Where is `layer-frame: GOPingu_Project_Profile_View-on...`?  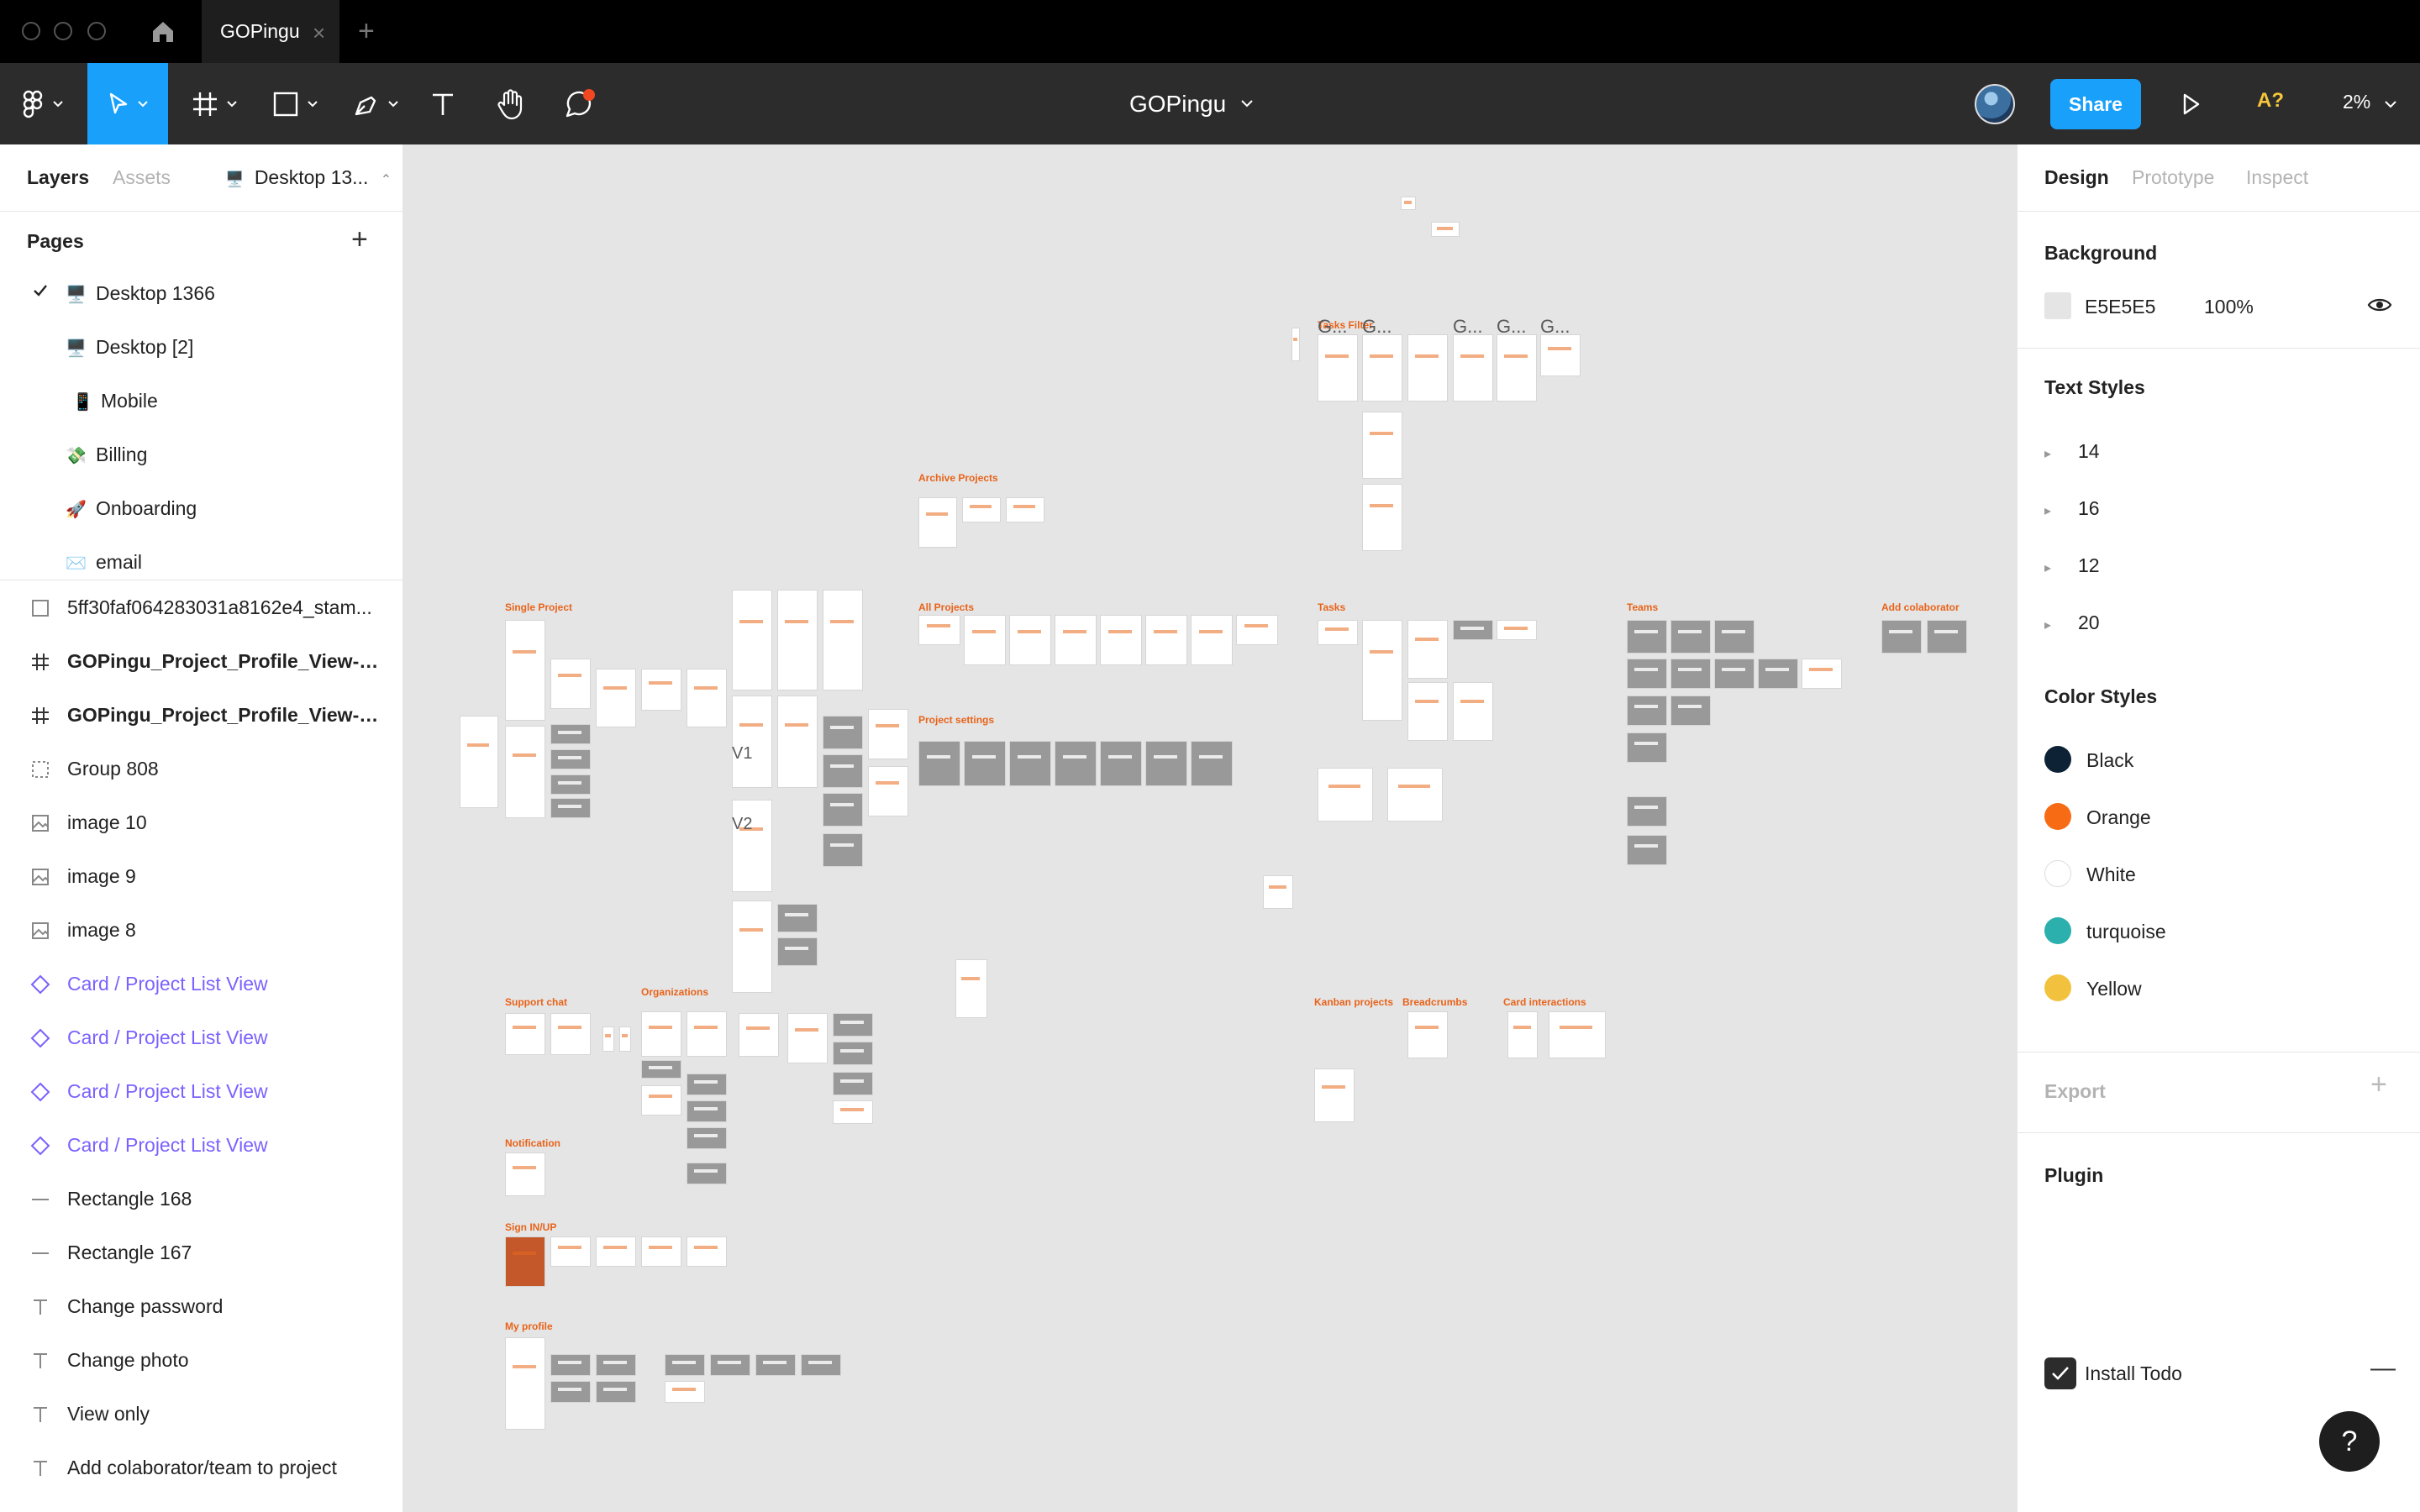
layer-frame: GOPingu_Project_Profile_View-on... is located at coordinates (202, 662).